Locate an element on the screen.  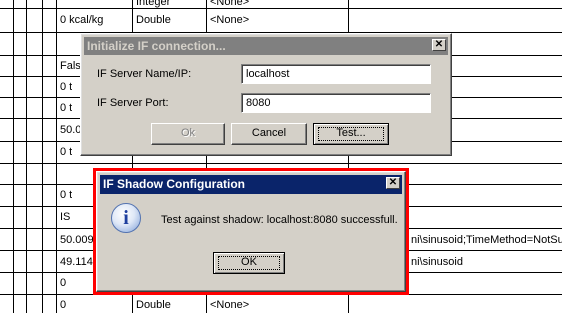
shadow-dialog-title: IF Shadow Configuration is located at coordinates (174, 184).